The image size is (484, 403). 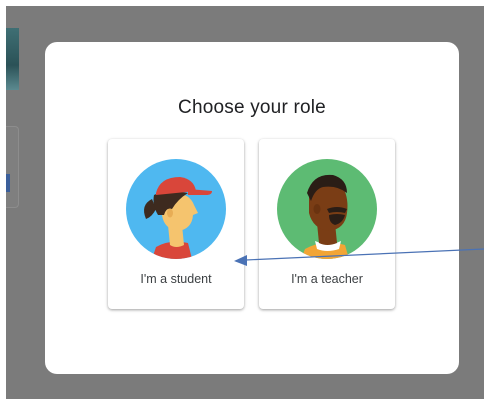 I want to click on teacher-avatar-icon, so click(x=327, y=209).